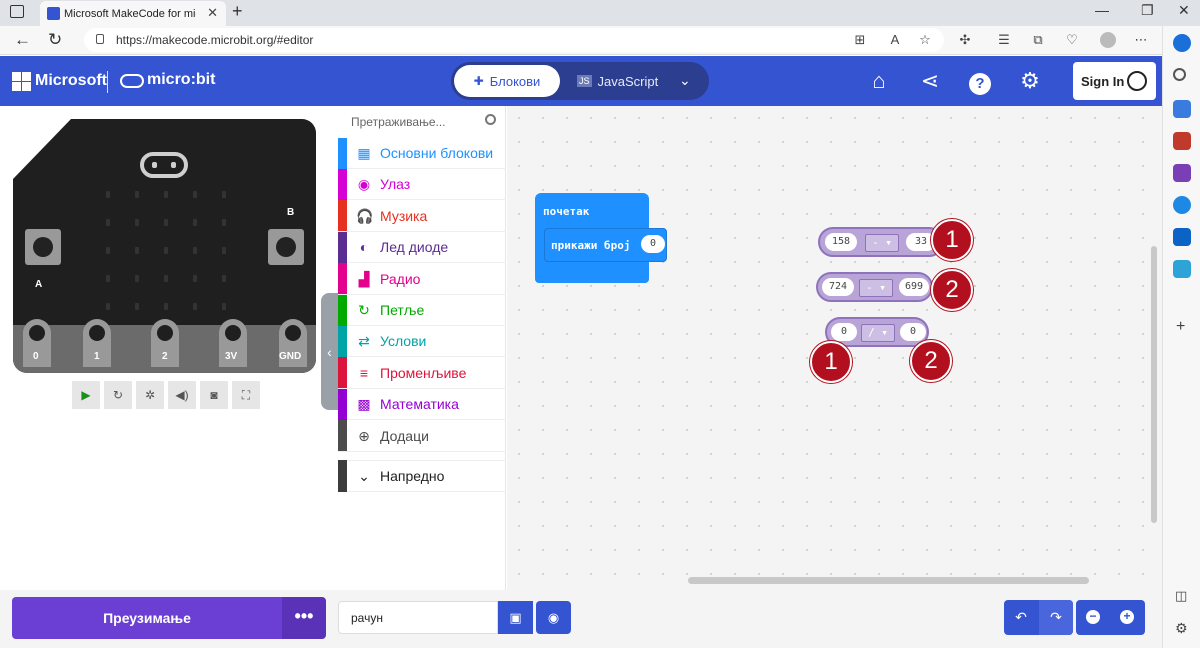 The width and height of the screenshot is (1200, 648). I want to click on toolbox-category: ▦ Основни блокови, so click(422, 153).